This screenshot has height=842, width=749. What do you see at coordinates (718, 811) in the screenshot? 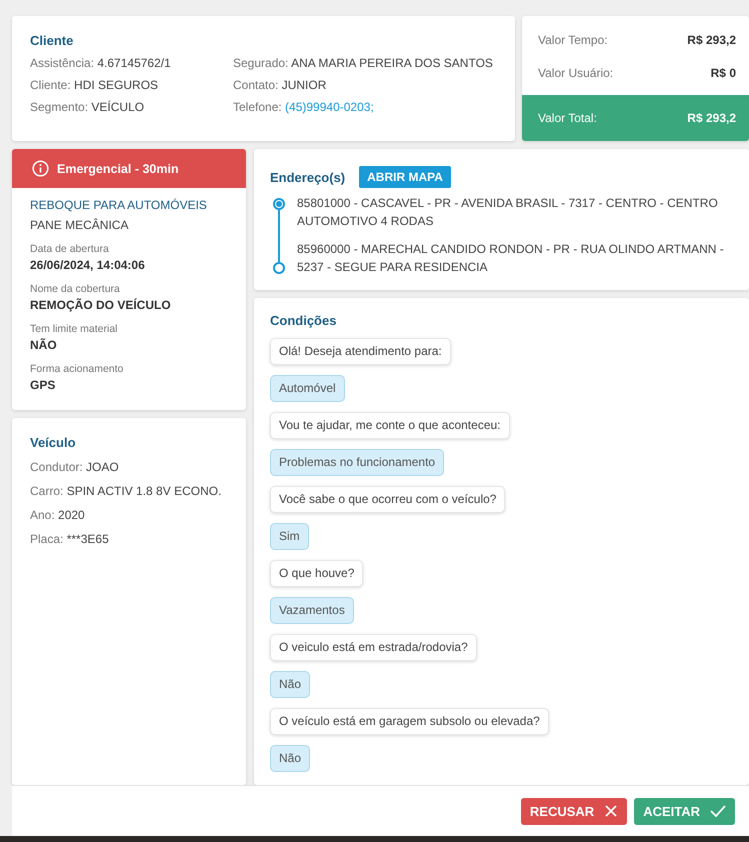
I see `check-icon` at bounding box center [718, 811].